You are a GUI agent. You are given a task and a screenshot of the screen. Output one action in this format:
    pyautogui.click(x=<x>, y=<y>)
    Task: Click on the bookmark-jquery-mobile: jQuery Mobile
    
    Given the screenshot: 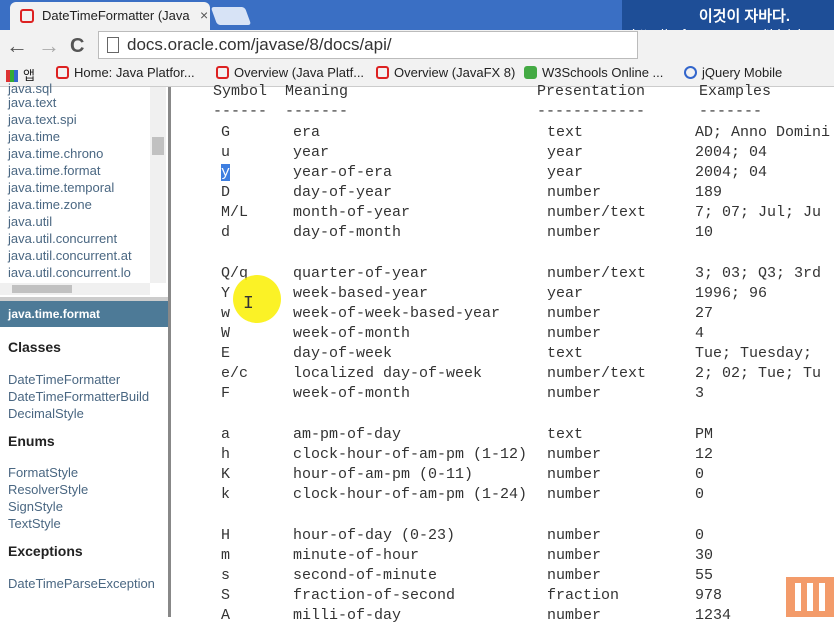 What is the action you would take?
    pyautogui.click(x=733, y=72)
    